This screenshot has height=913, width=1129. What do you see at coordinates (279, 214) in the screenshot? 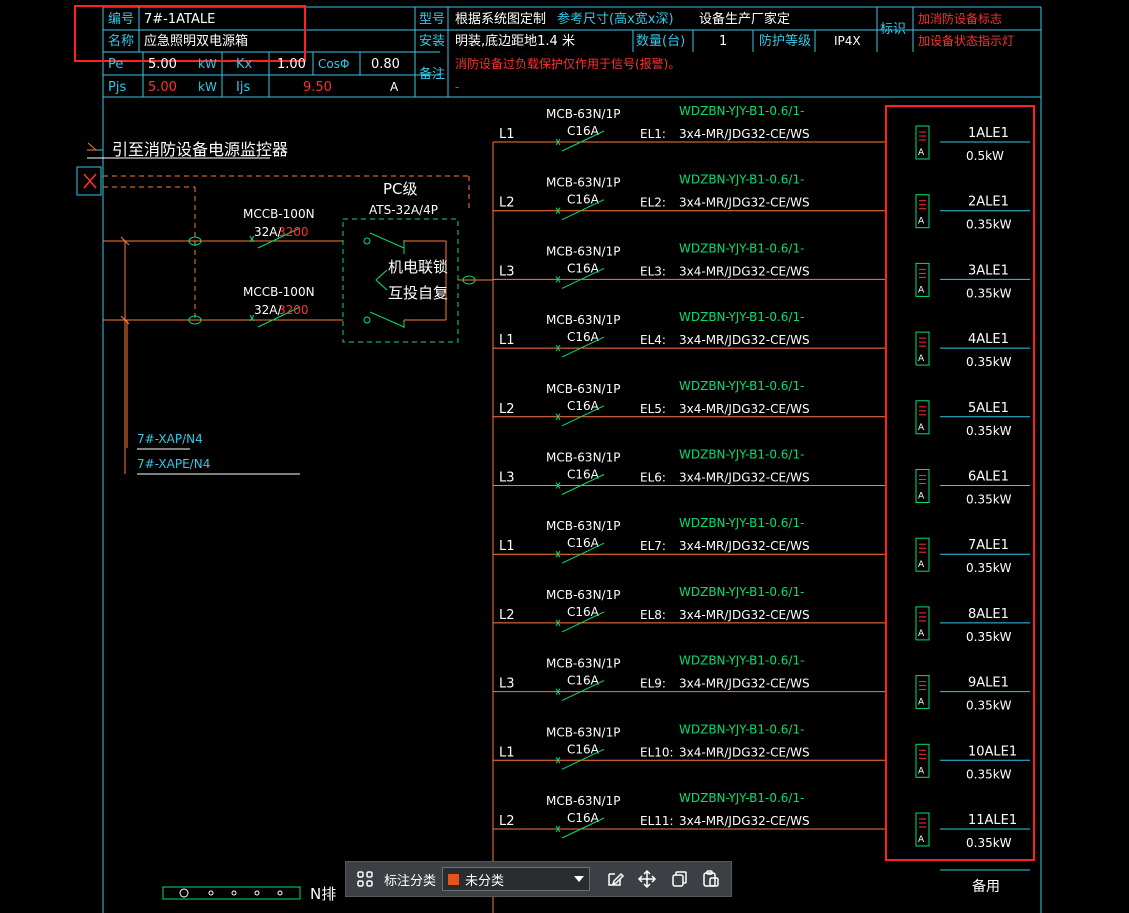
I see `mccb-1-model: MCCB-100N` at bounding box center [279, 214].